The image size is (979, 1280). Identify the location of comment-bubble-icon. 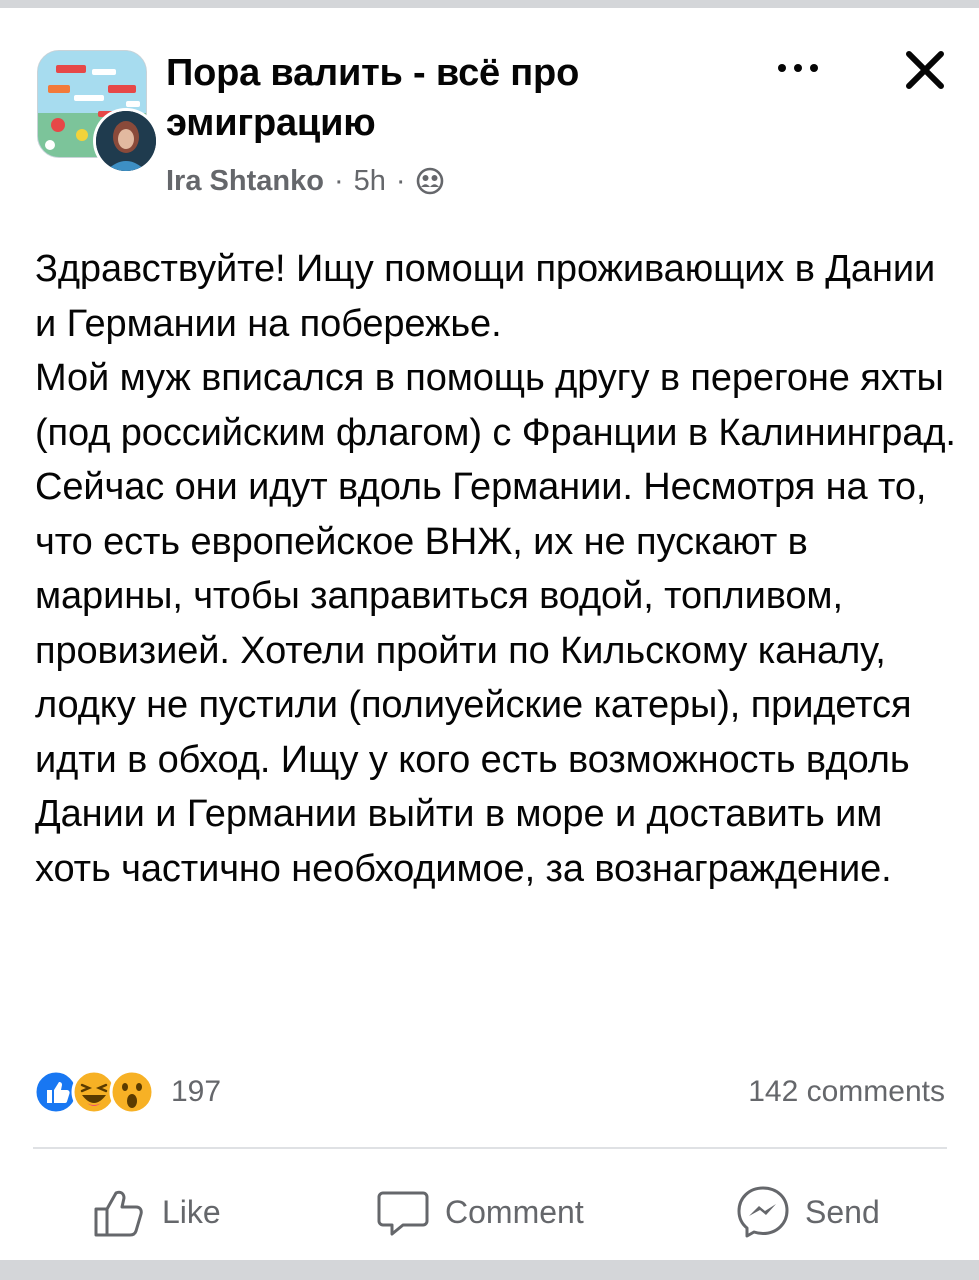
(403, 1213).